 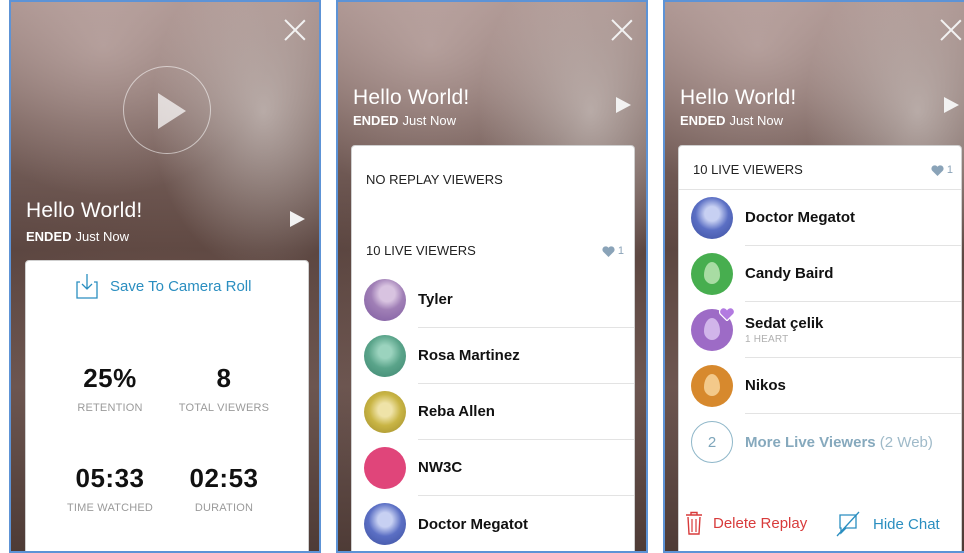 I want to click on trash-icon, so click(x=694, y=523).